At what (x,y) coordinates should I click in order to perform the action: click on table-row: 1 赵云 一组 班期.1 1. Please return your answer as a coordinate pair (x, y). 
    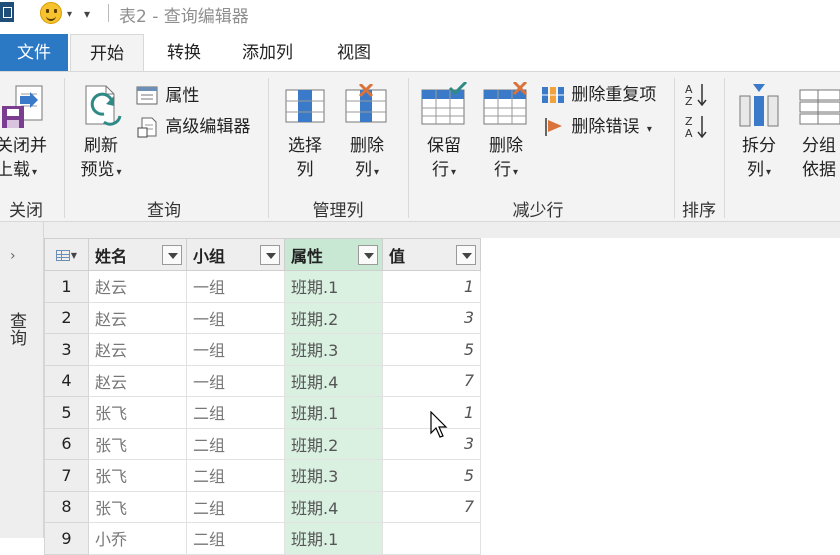
    Looking at the image, I should click on (262, 286).